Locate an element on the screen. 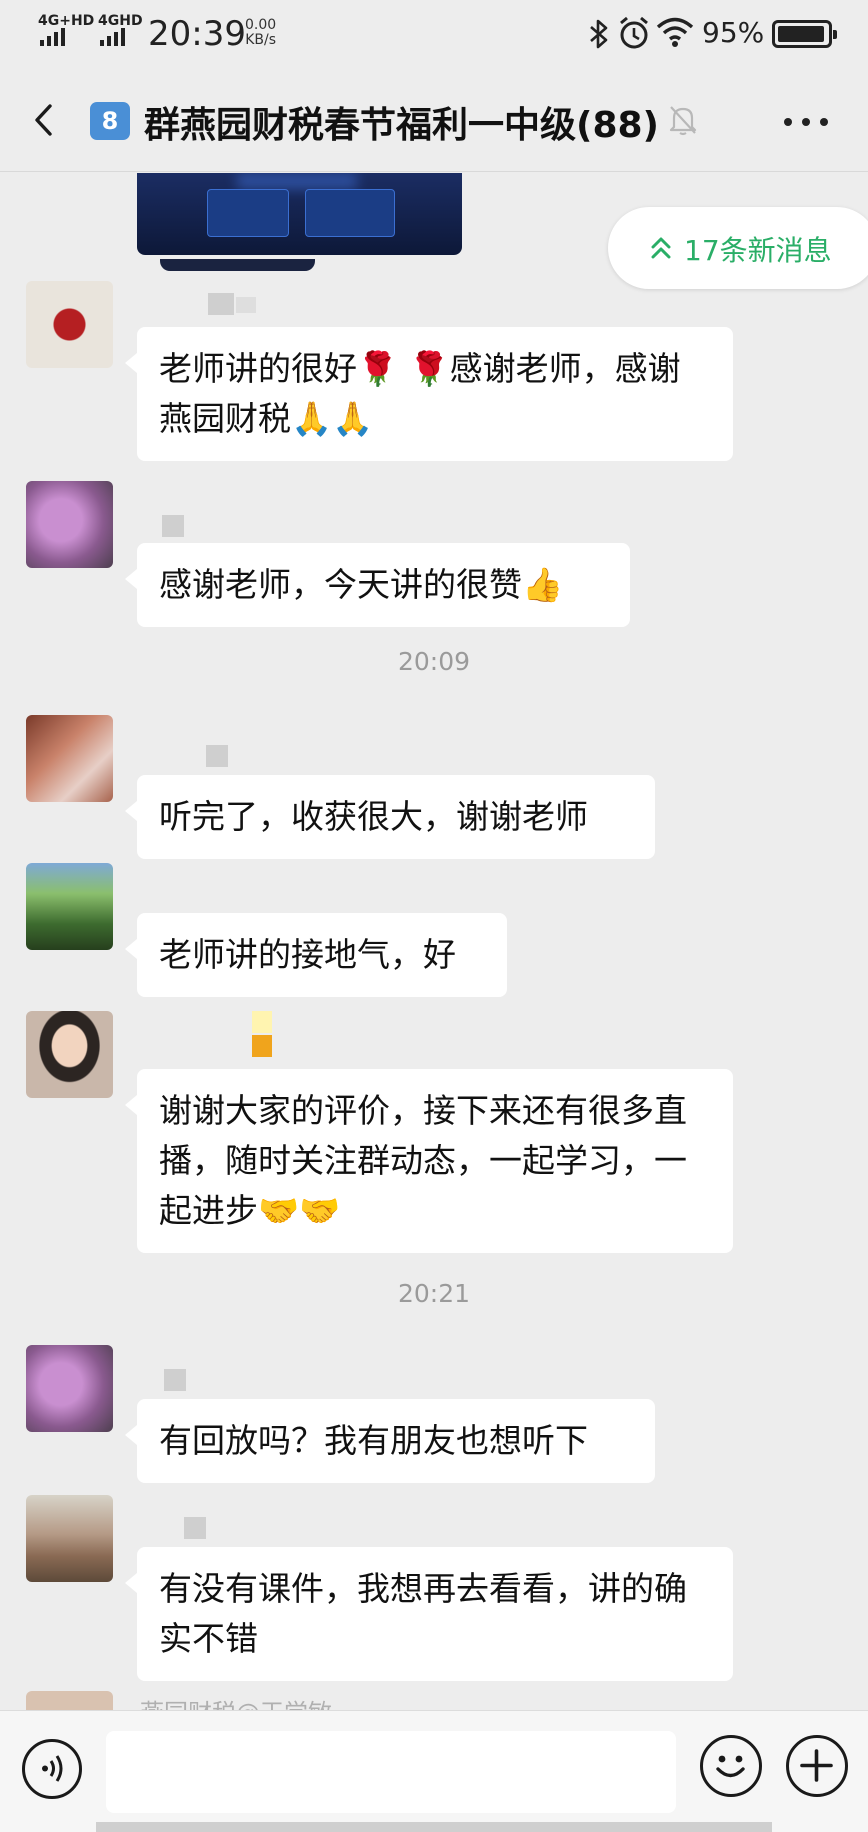  more-dots-icon is located at coordinates (806, 122).